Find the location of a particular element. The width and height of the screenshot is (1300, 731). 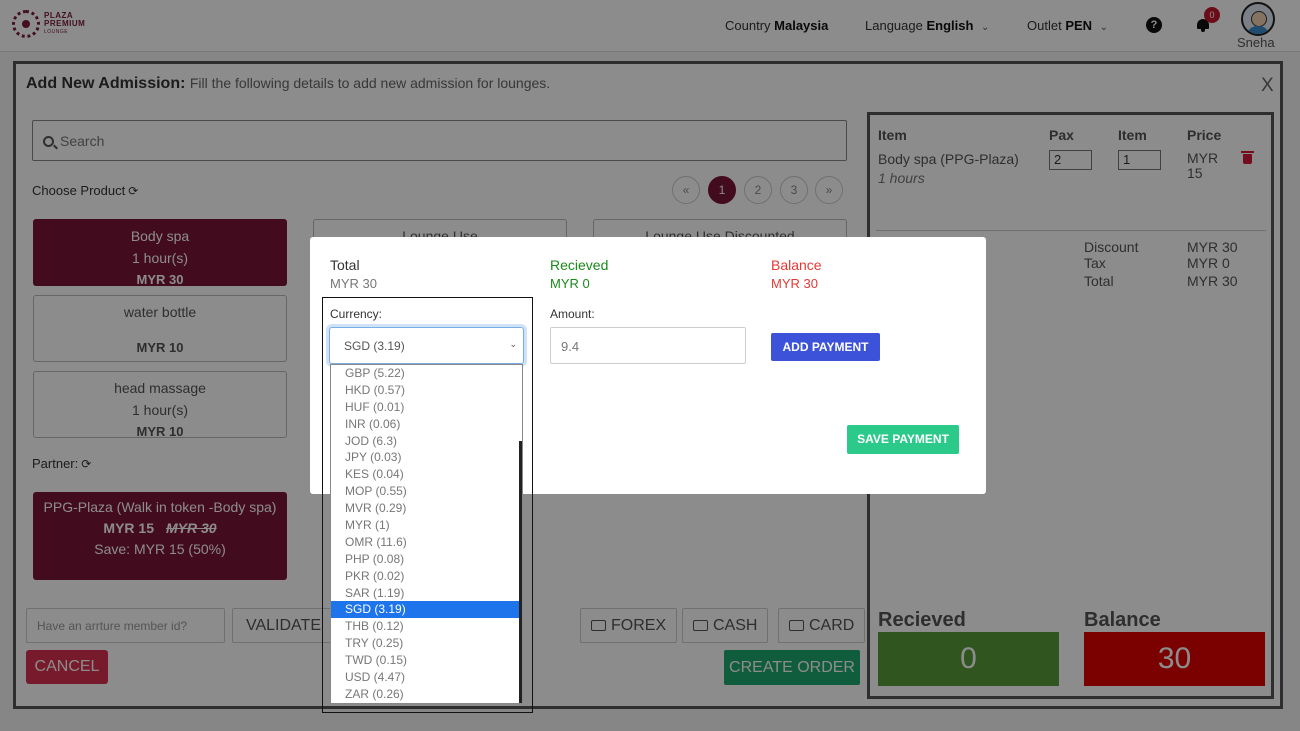

currency-option: MYR (1) is located at coordinates (426, 525).